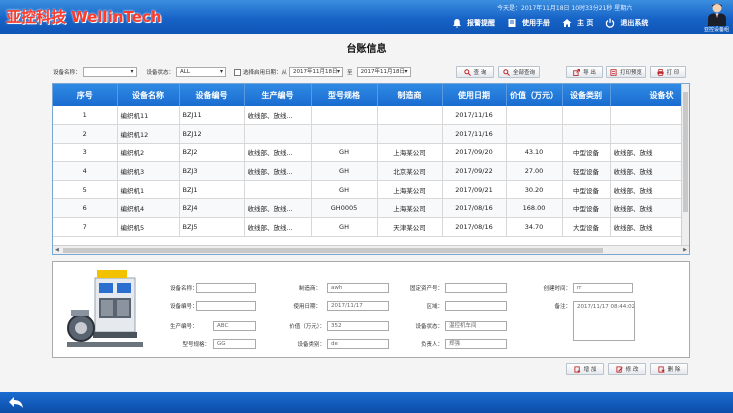 Image resolution: width=733 pixels, height=413 pixels. What do you see at coordinates (410, 95) in the screenshot?
I see `column-header: 制造商` at bounding box center [410, 95].